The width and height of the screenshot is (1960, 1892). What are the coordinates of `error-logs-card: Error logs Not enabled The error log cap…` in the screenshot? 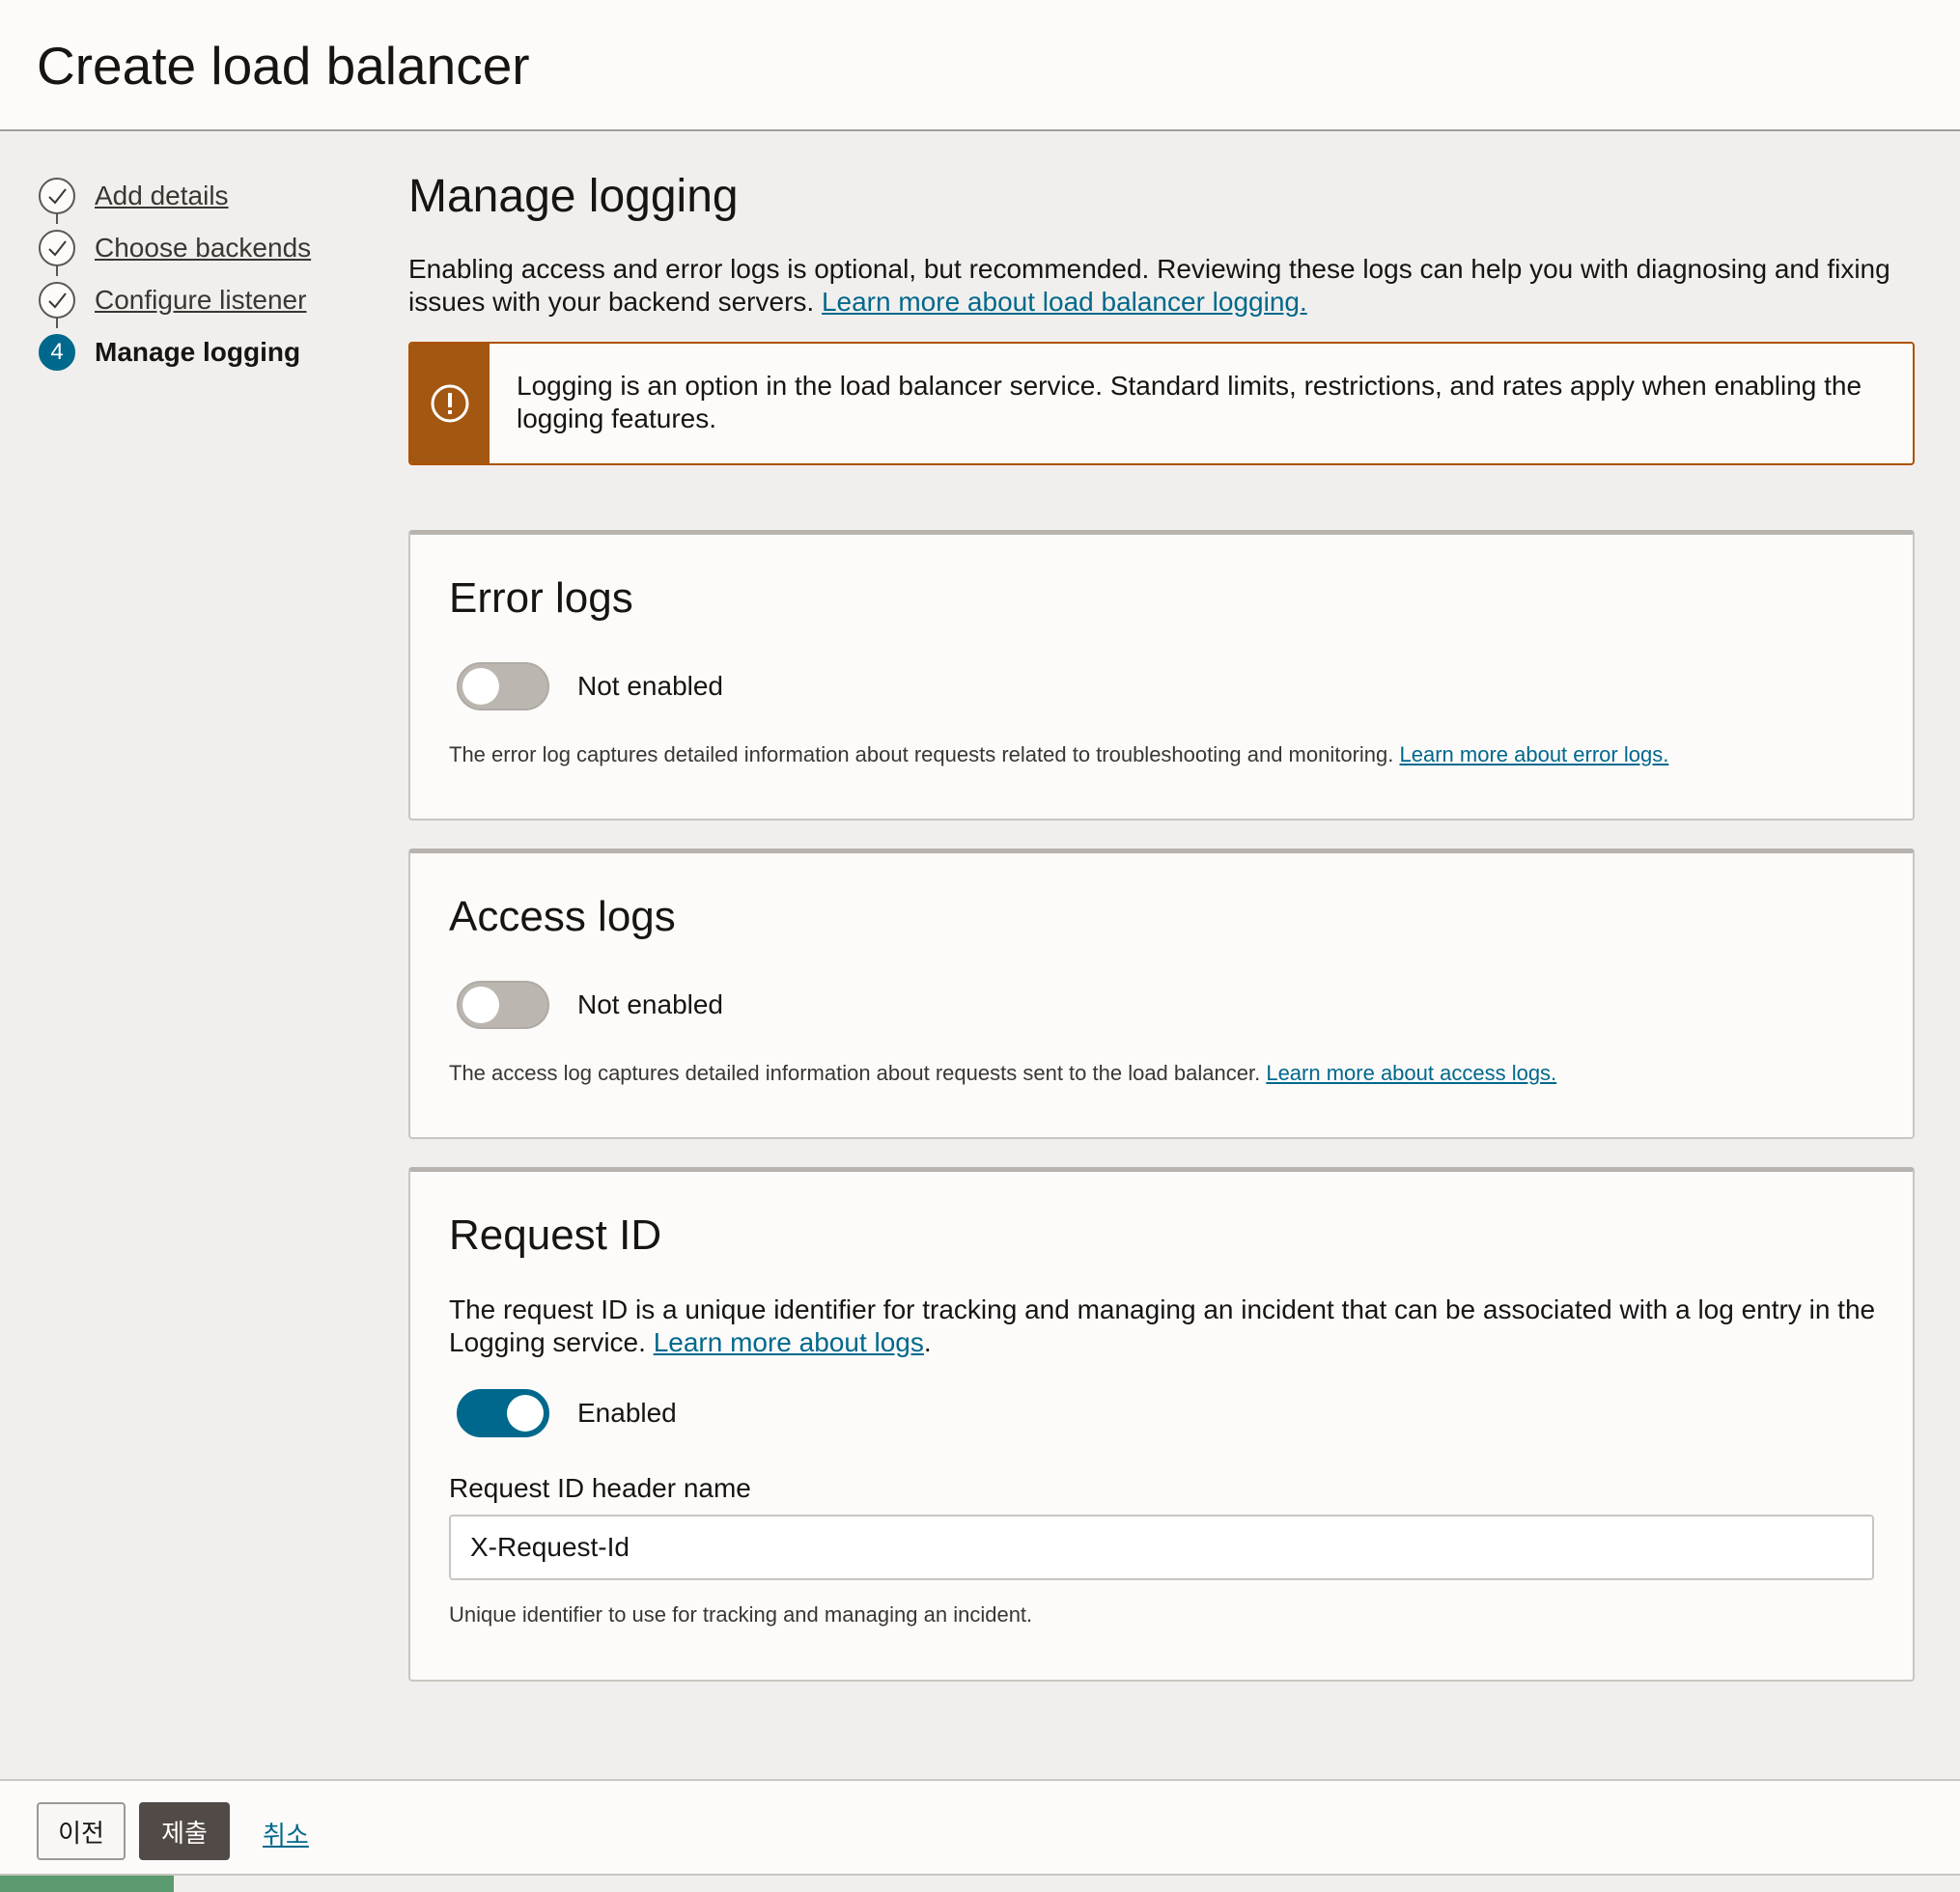 It's located at (1161, 675).